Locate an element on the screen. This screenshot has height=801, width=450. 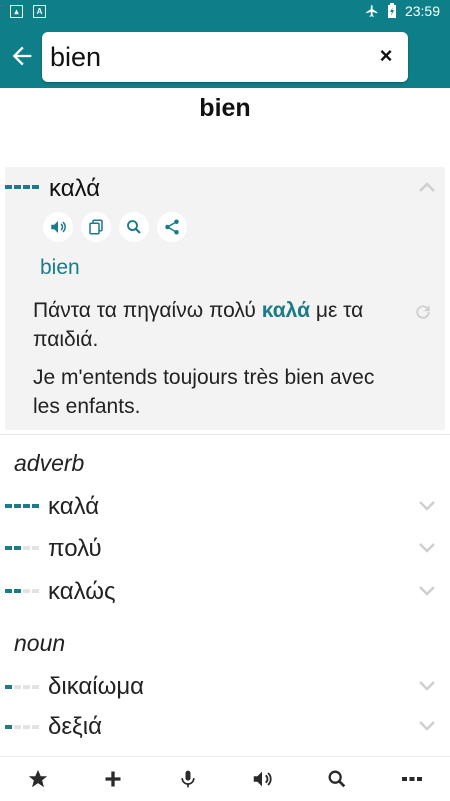
bottom-nav is located at coordinates (225, 778).